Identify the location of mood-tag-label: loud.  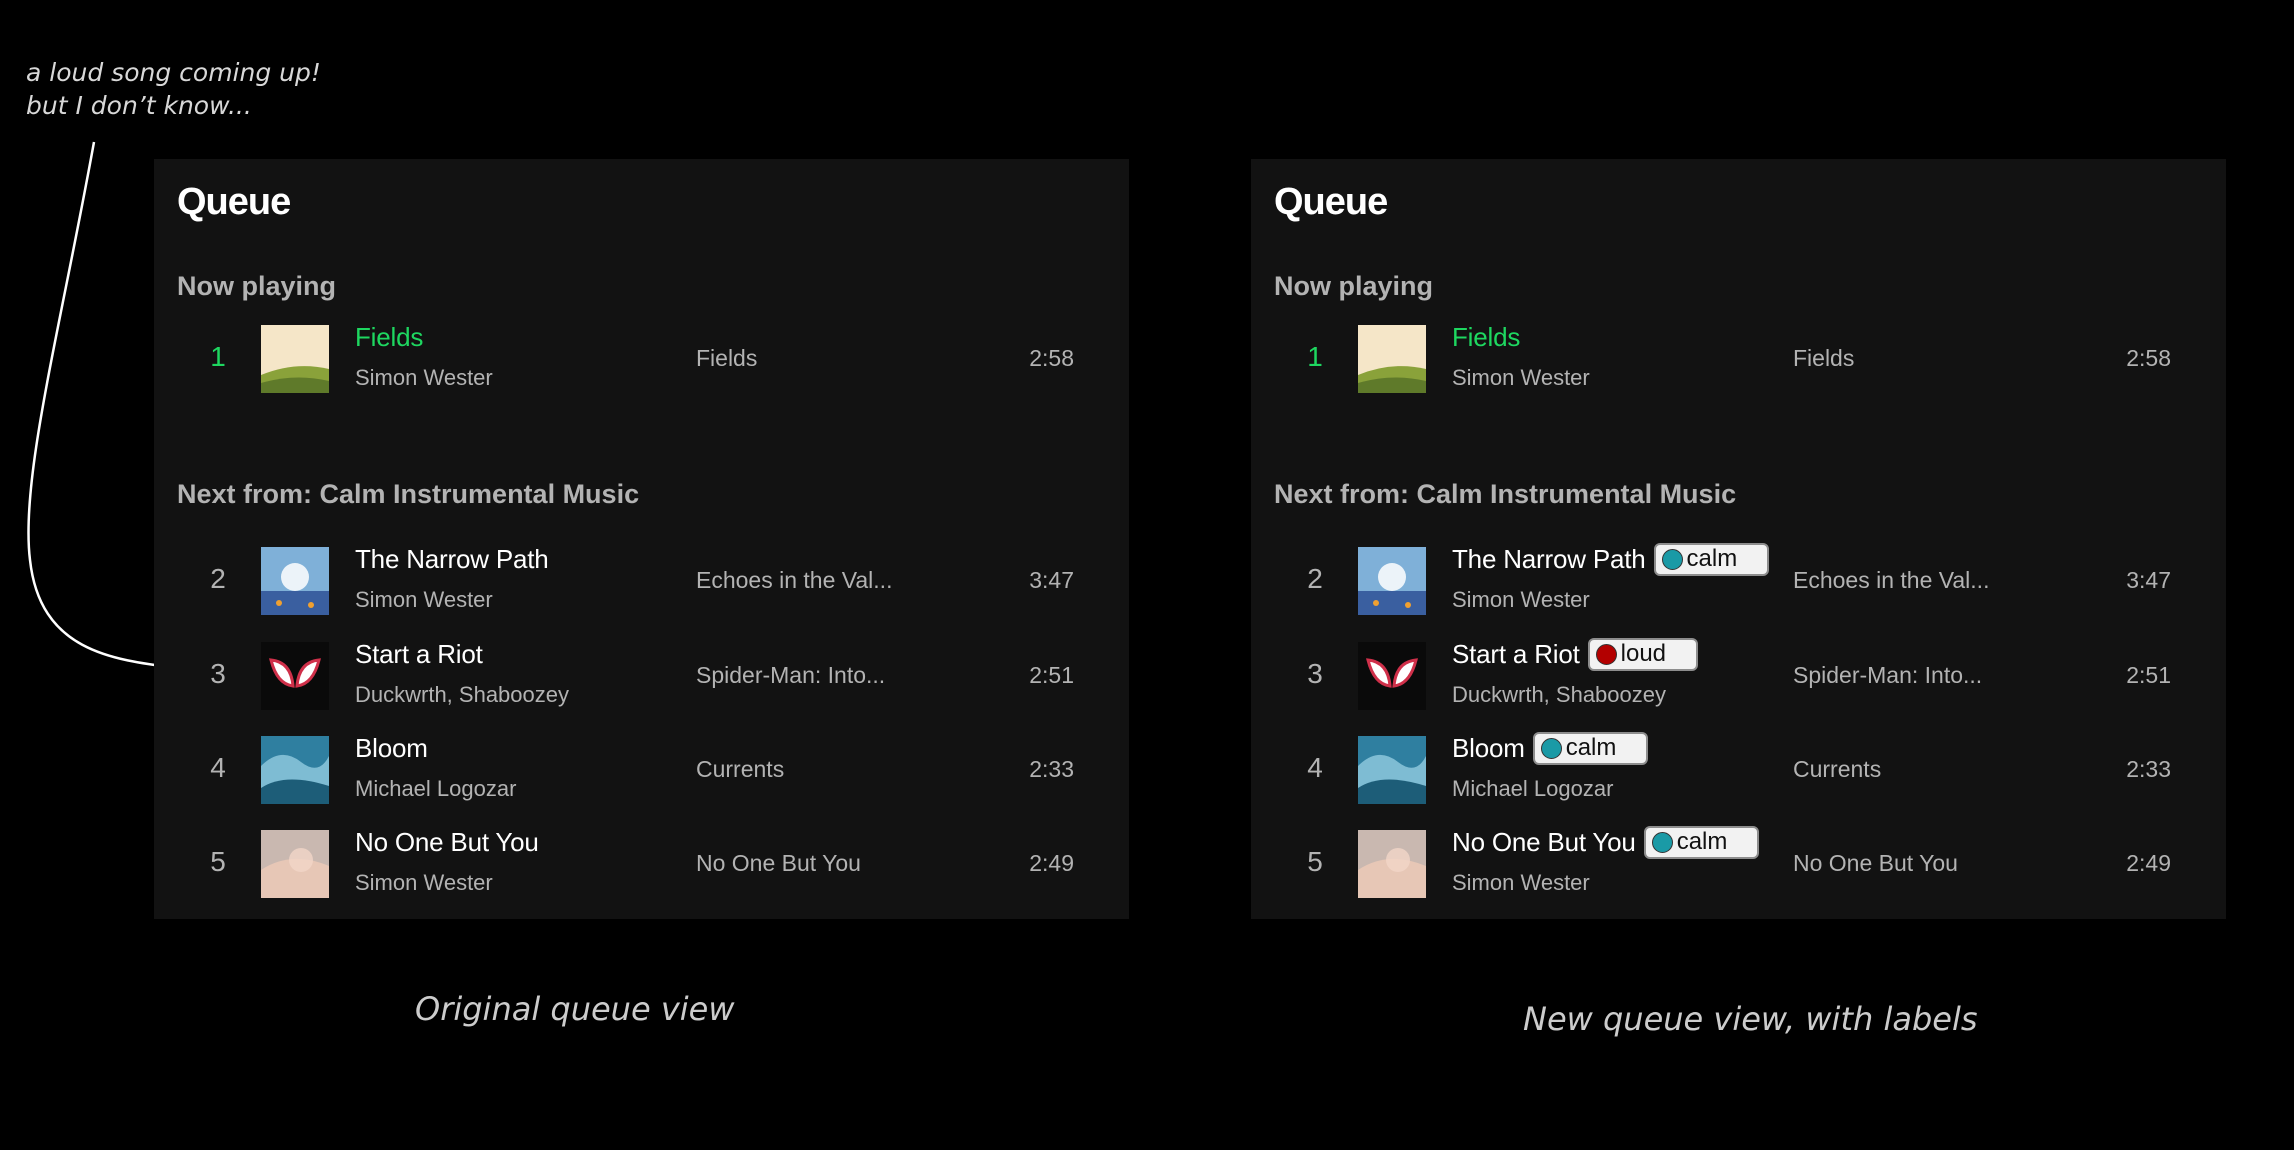
(1643, 653).